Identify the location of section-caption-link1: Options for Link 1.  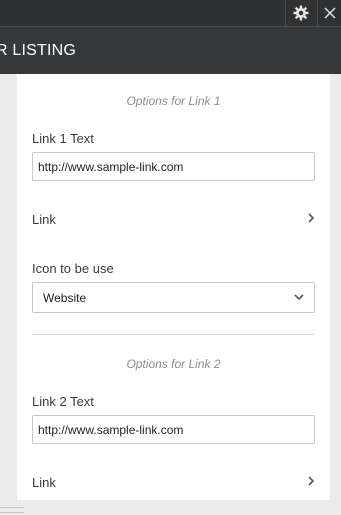
(173, 101).